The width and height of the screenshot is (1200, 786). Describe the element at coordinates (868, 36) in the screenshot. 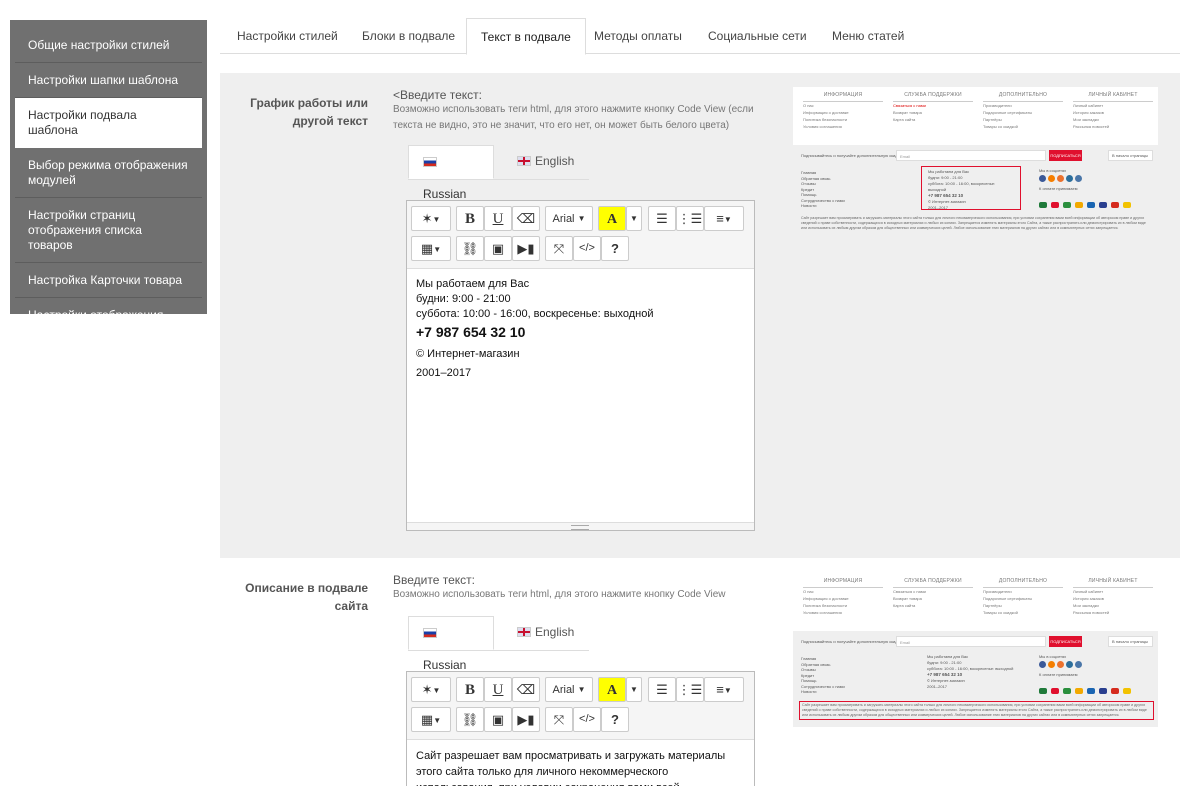

I see `tab-articles-menu: Меню статей` at that location.